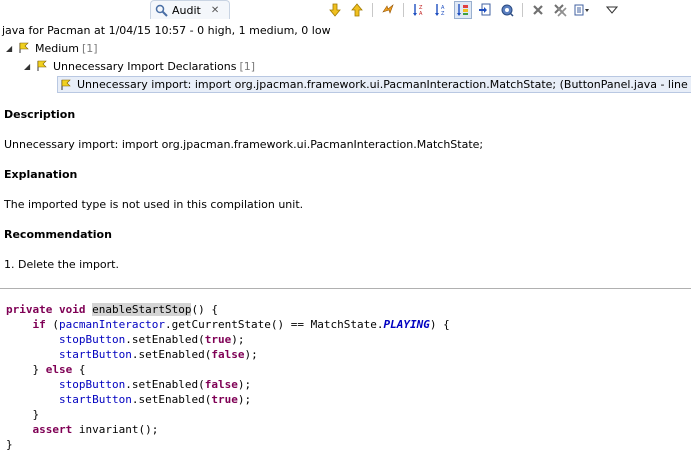 The height and width of the screenshot is (459, 691). Describe the element at coordinates (161, 10) in the screenshot. I see `audit-view-icon` at that location.